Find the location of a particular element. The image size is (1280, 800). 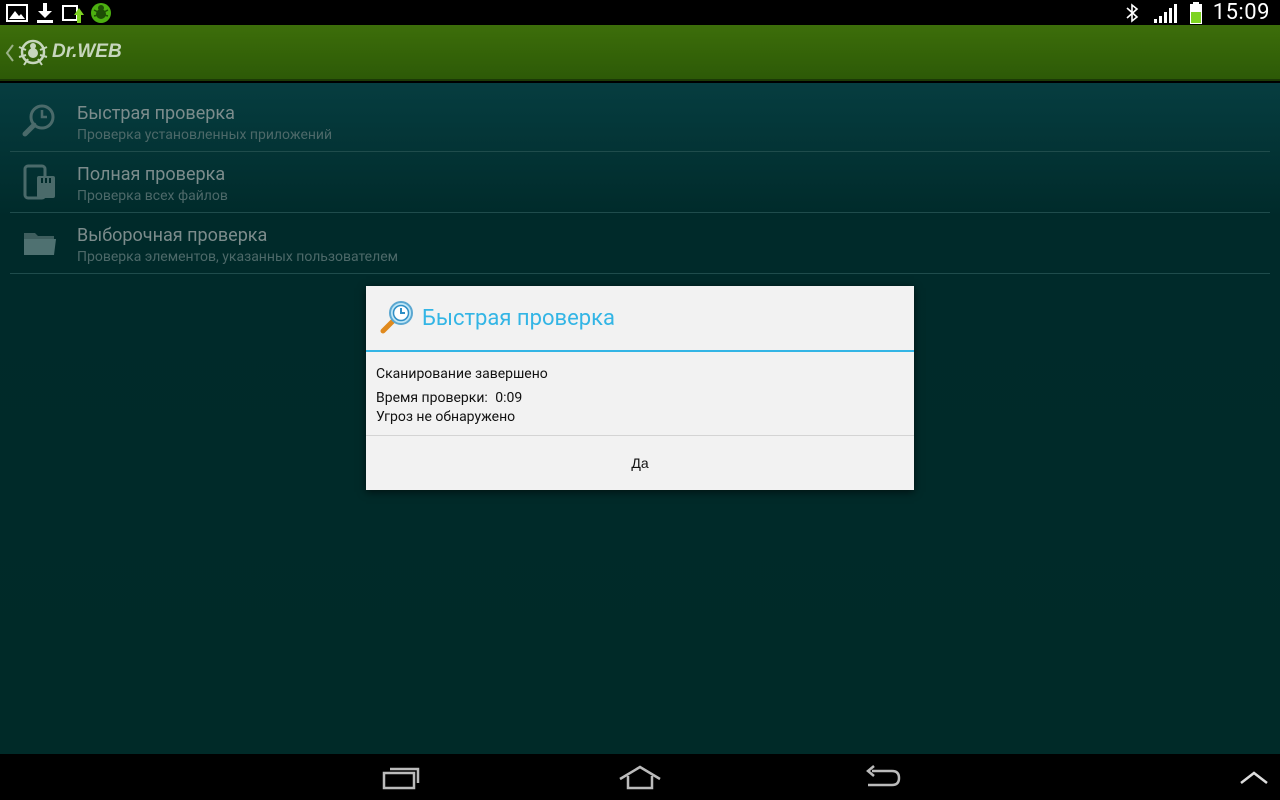

battery-icon is located at coordinates (1196, 12).